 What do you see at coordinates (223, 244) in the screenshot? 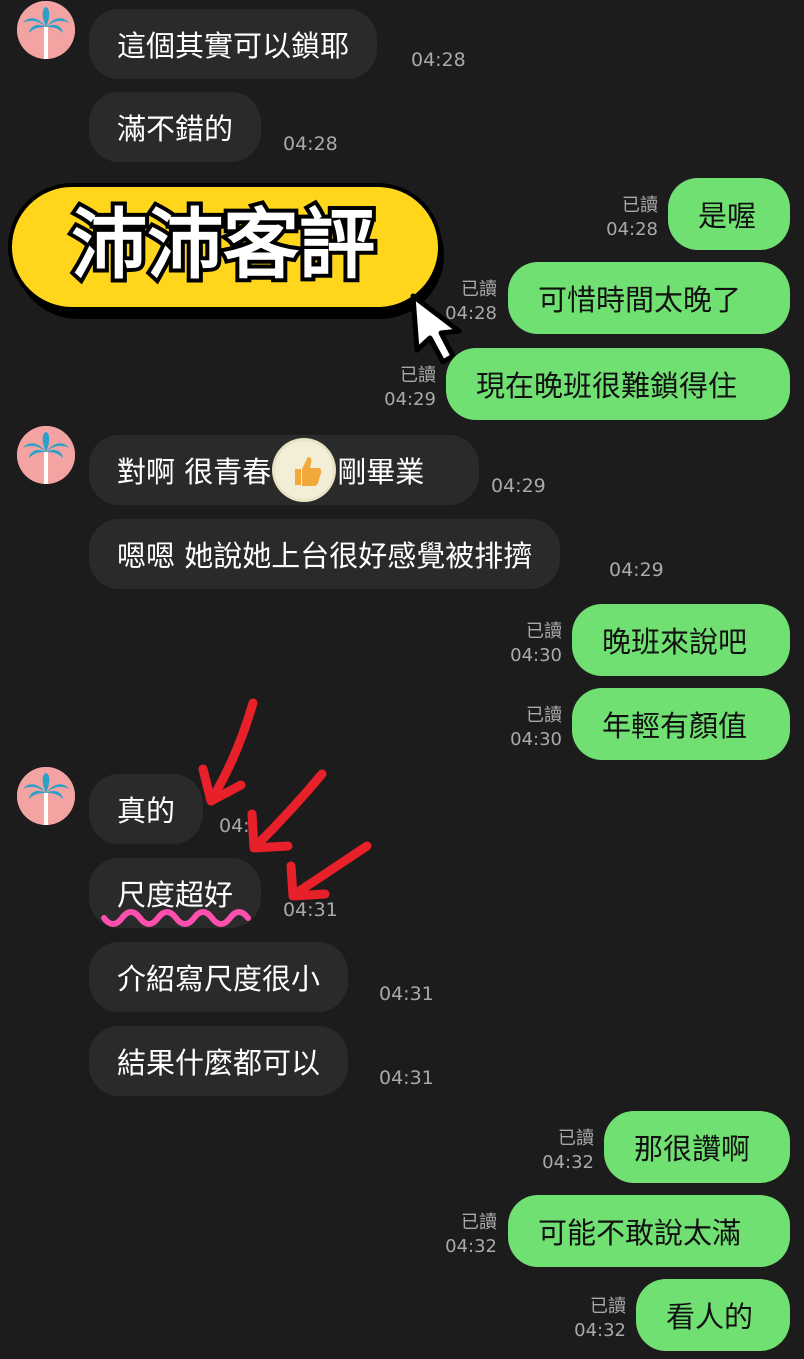
I see `banner-title: 沛沛客評` at bounding box center [223, 244].